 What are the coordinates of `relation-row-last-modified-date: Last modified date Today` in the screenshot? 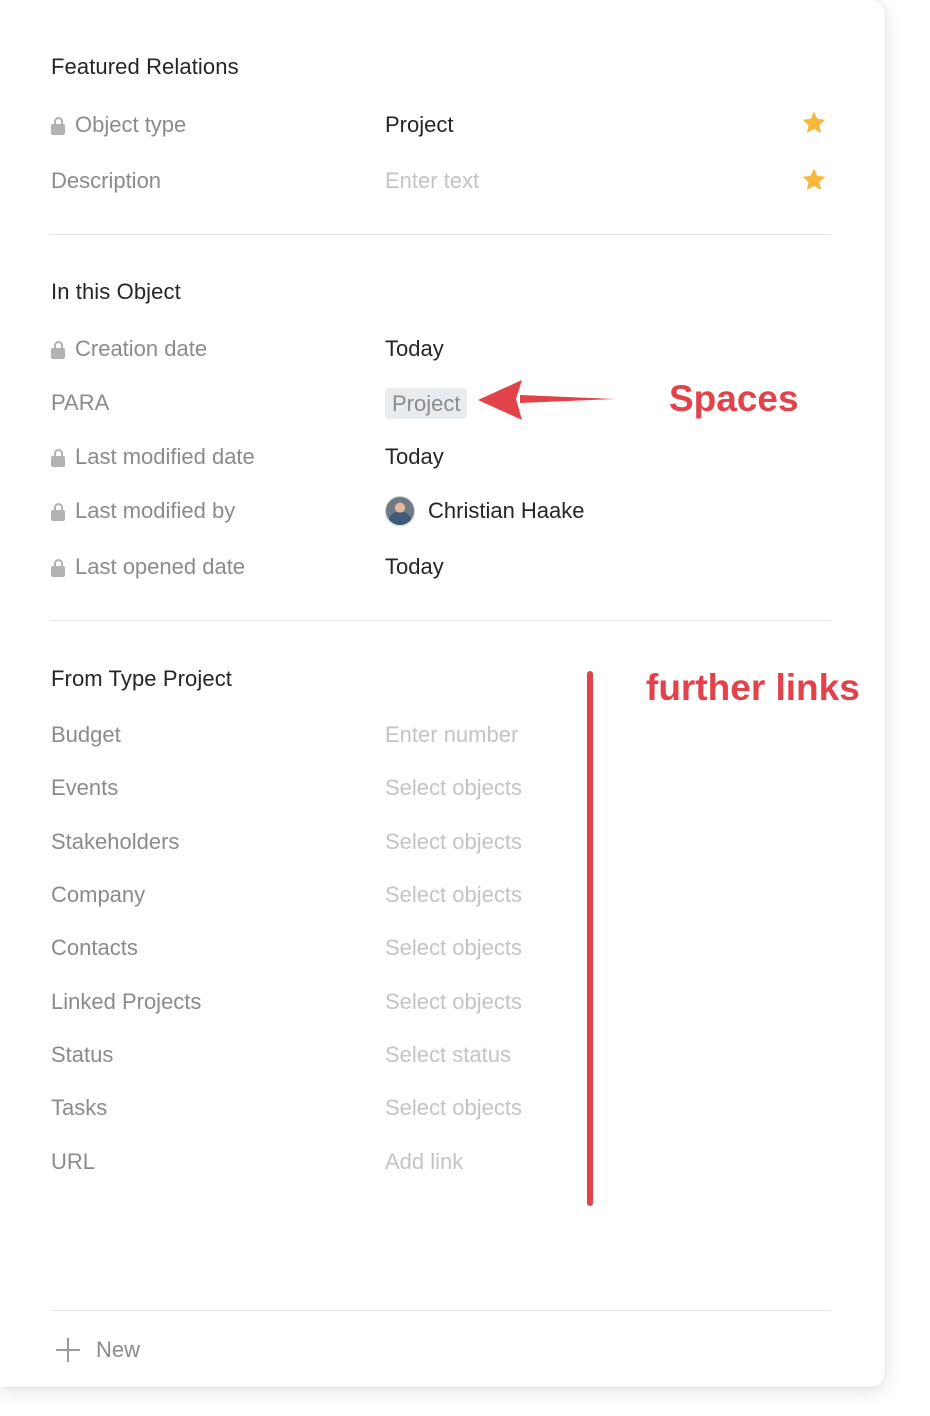 It's located at (442, 457).